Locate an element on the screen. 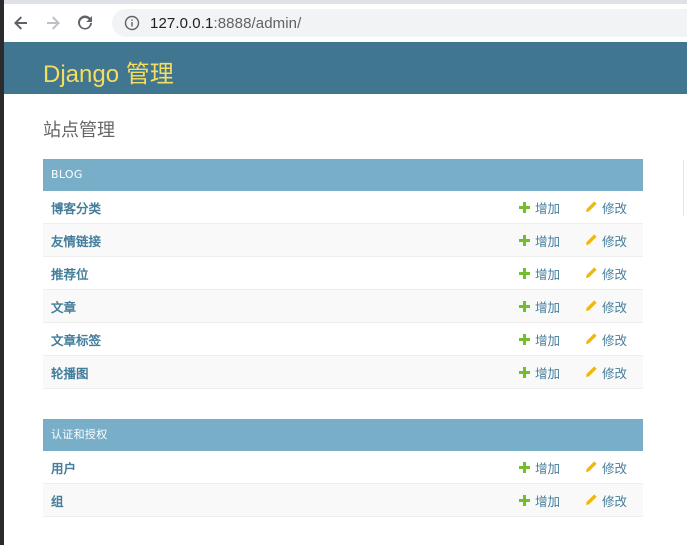  info-icon is located at coordinates (132, 23).